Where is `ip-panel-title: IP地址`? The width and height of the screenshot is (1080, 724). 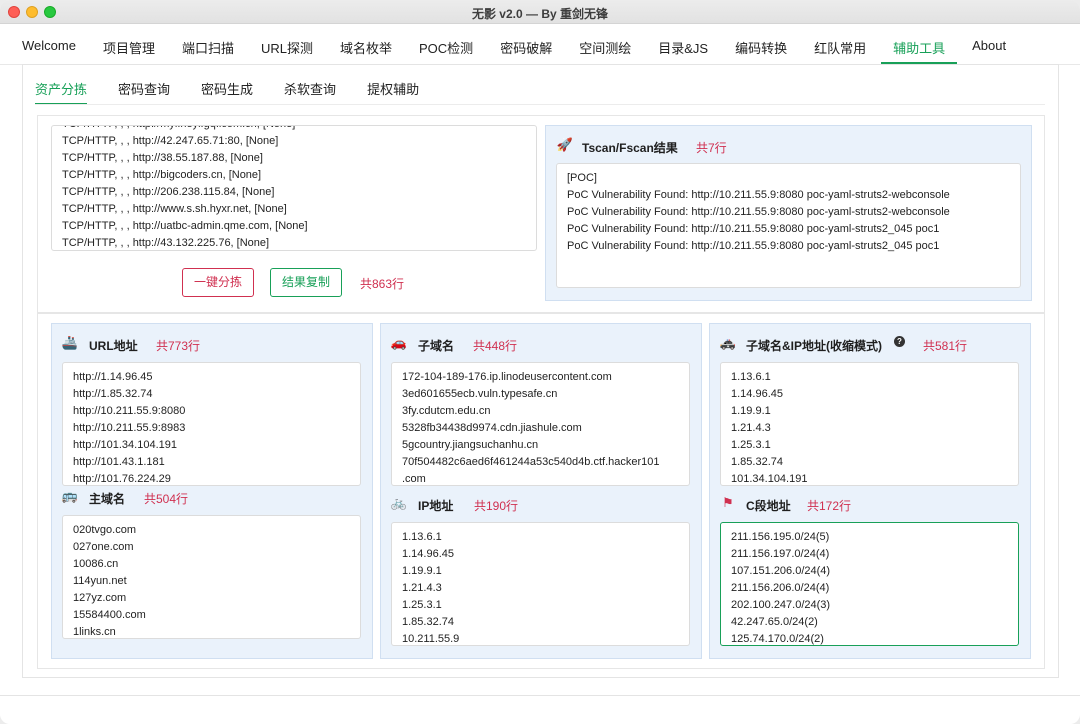 ip-panel-title: IP地址 is located at coordinates (436, 506).